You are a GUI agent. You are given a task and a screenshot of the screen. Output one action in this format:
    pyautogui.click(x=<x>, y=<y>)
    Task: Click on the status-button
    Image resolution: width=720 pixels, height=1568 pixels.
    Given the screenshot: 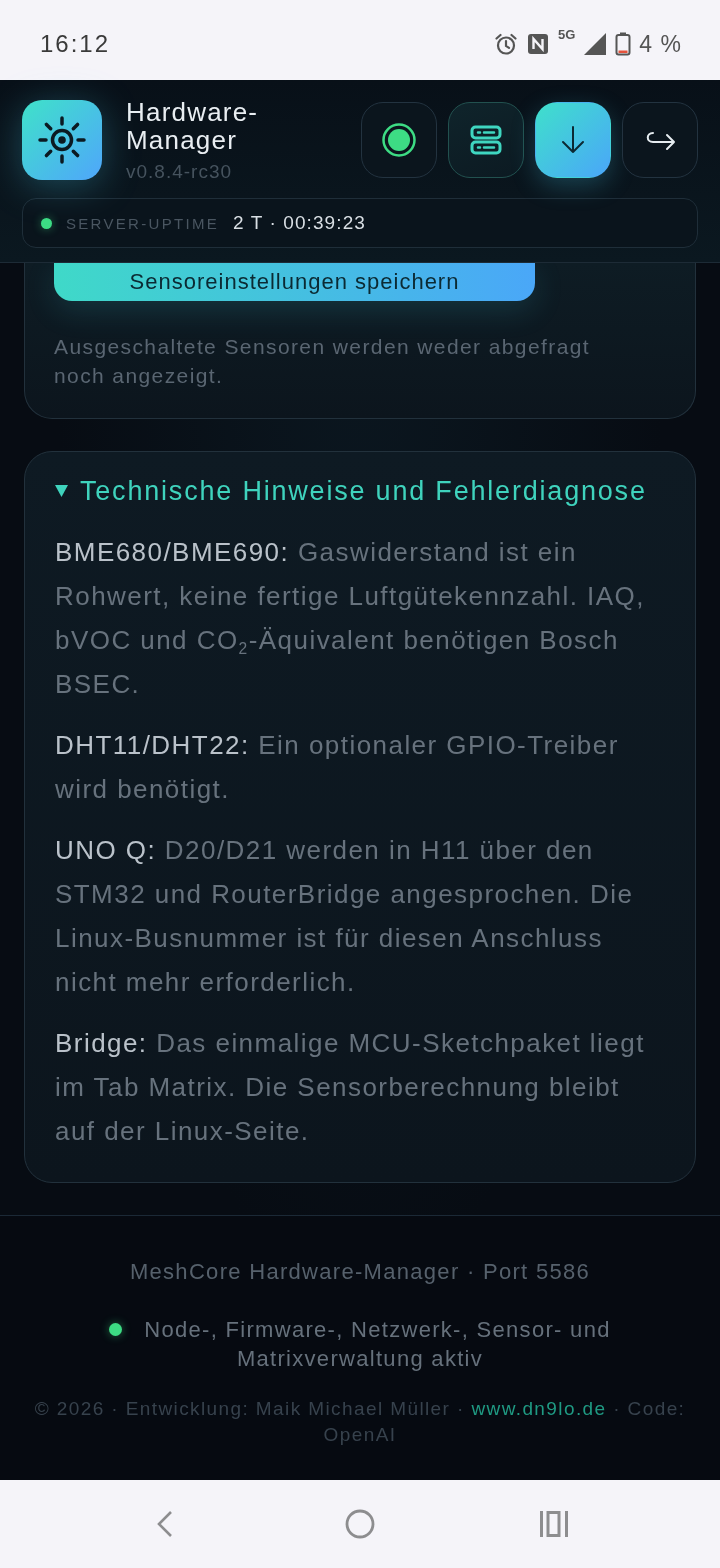 What is the action you would take?
    pyautogui.click(x=399, y=140)
    